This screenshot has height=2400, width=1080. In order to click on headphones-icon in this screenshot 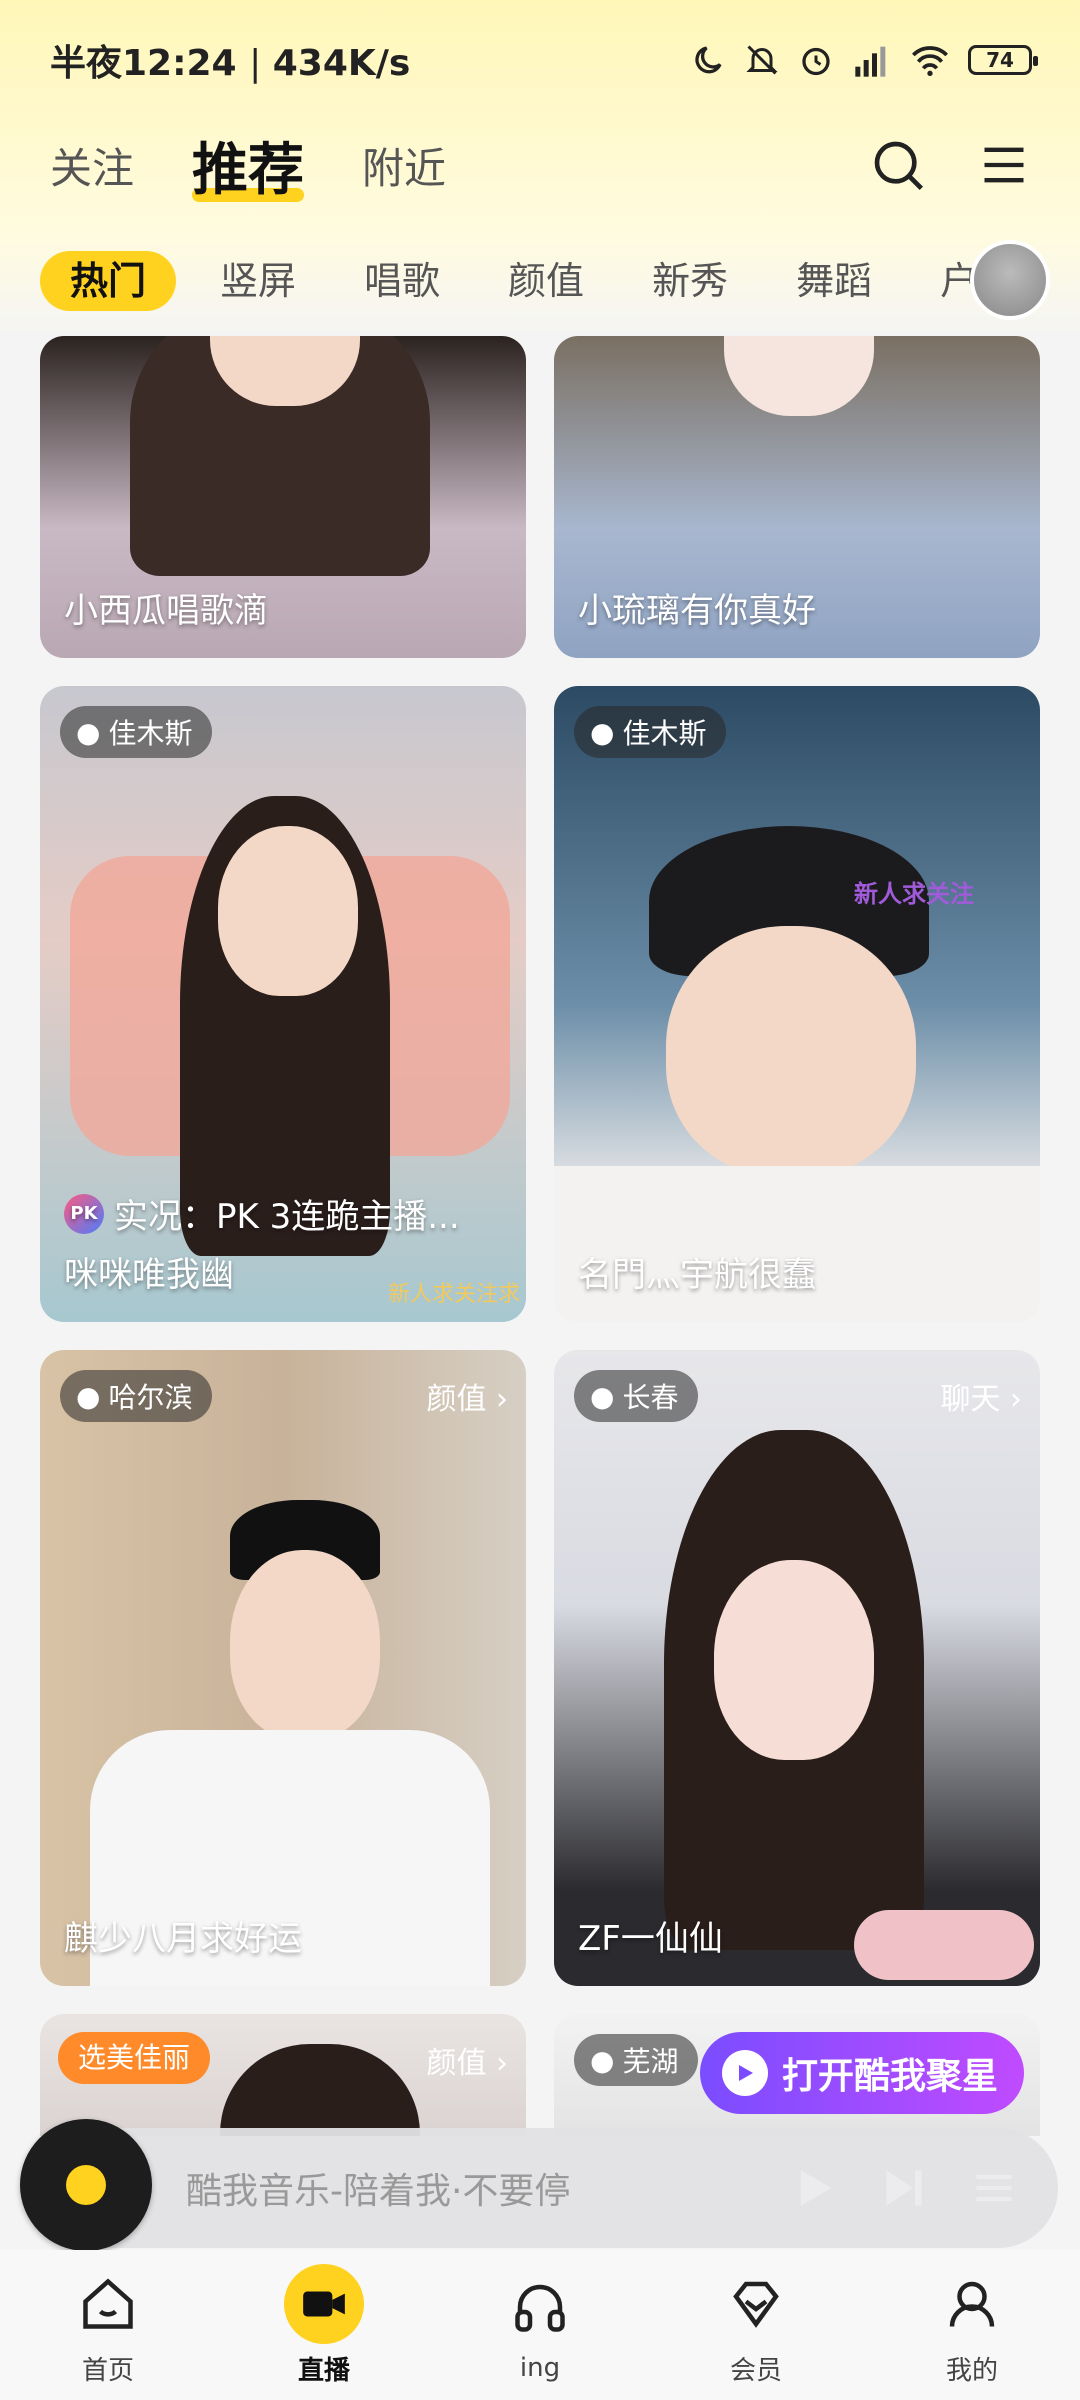, I will do `click(540, 2308)`.